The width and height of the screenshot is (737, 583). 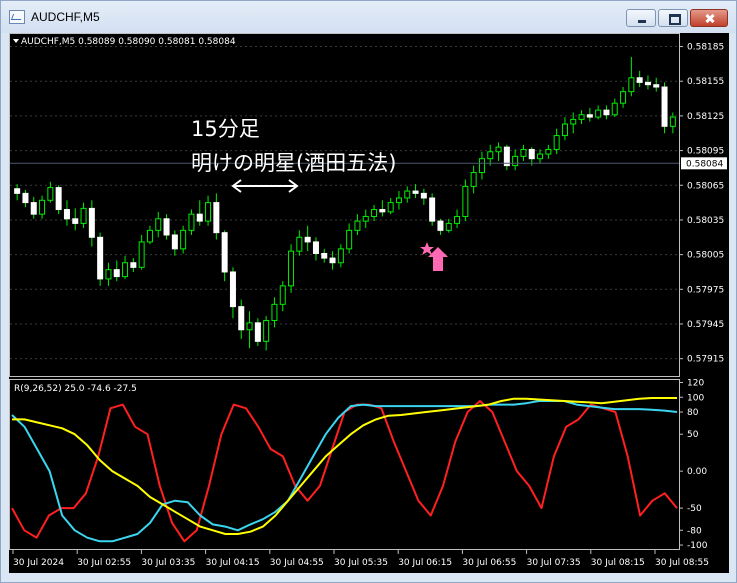 I want to click on minimize-button, so click(x=641, y=18).